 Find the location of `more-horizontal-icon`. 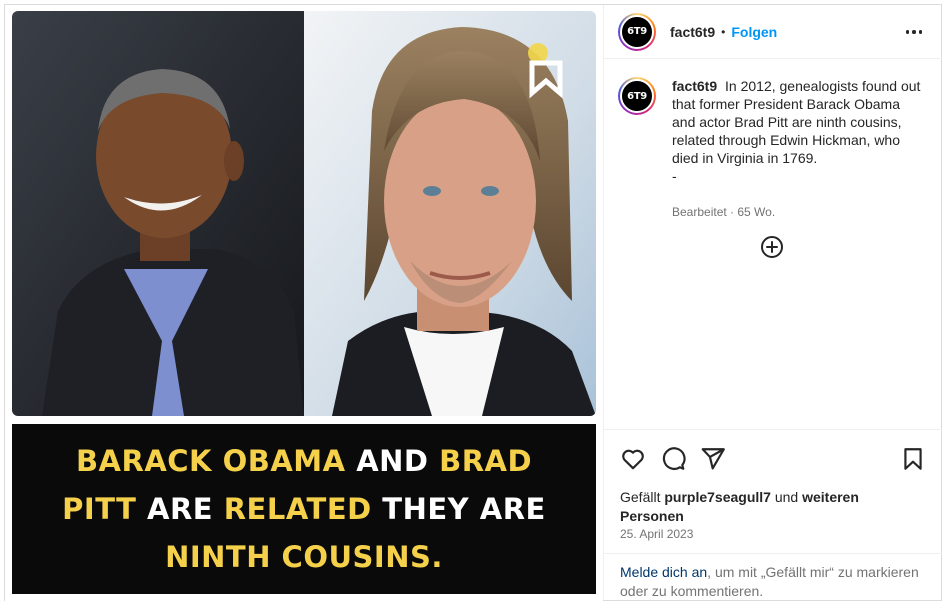

more-horizontal-icon is located at coordinates (914, 32).